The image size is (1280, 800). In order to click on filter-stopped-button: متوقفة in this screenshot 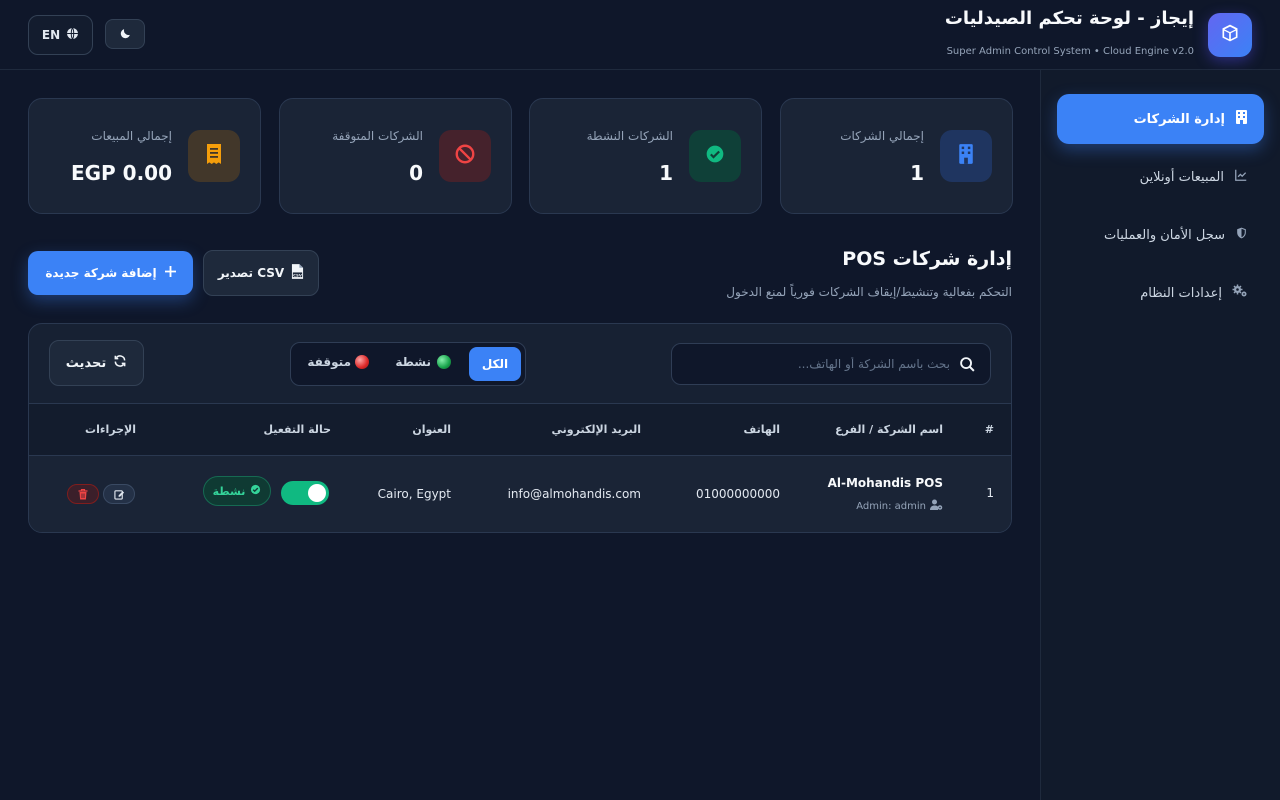, I will do `click(338, 362)`.